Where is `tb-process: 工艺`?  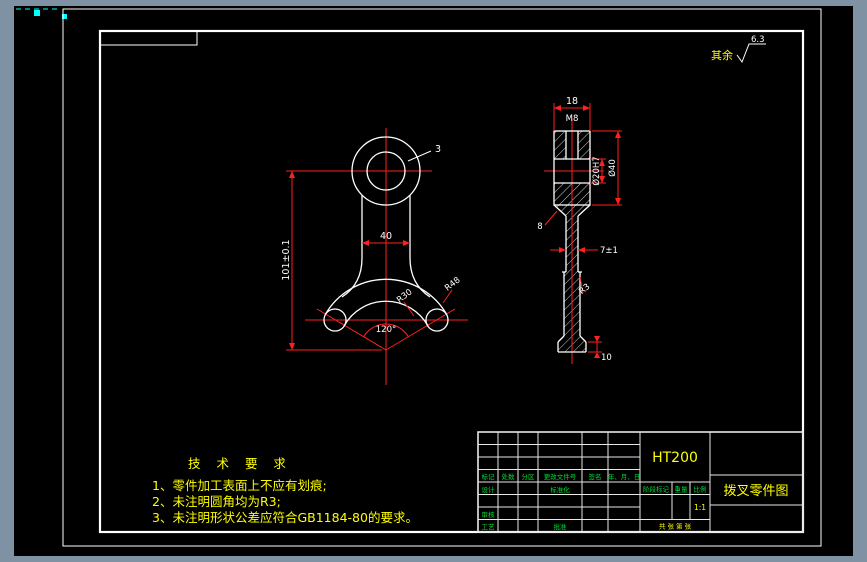 tb-process: 工艺 is located at coordinates (489, 527).